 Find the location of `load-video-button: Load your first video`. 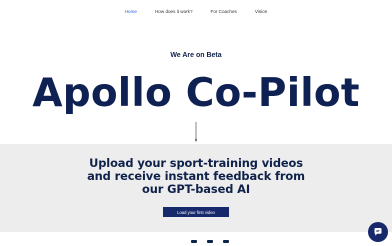

load-video-button: Load your first video is located at coordinates (196, 212).